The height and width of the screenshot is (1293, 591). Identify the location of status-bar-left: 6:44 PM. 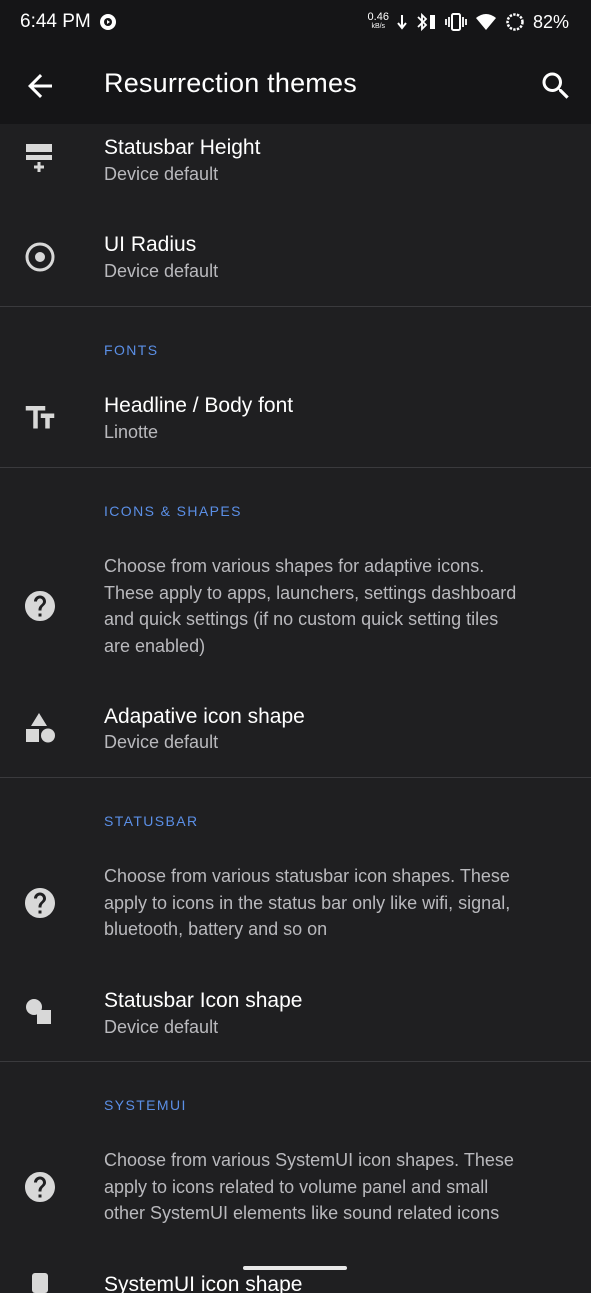
(68, 22).